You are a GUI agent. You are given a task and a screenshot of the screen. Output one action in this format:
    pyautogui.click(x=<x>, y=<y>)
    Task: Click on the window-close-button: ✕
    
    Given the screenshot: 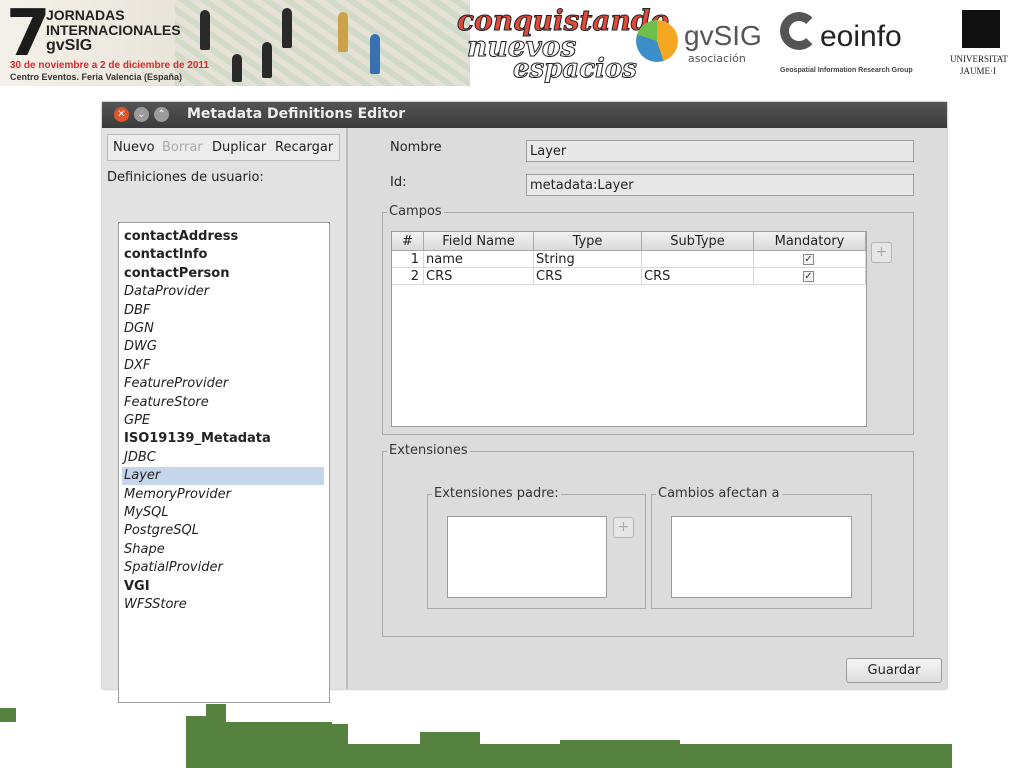 What is the action you would take?
    pyautogui.click(x=121, y=114)
    